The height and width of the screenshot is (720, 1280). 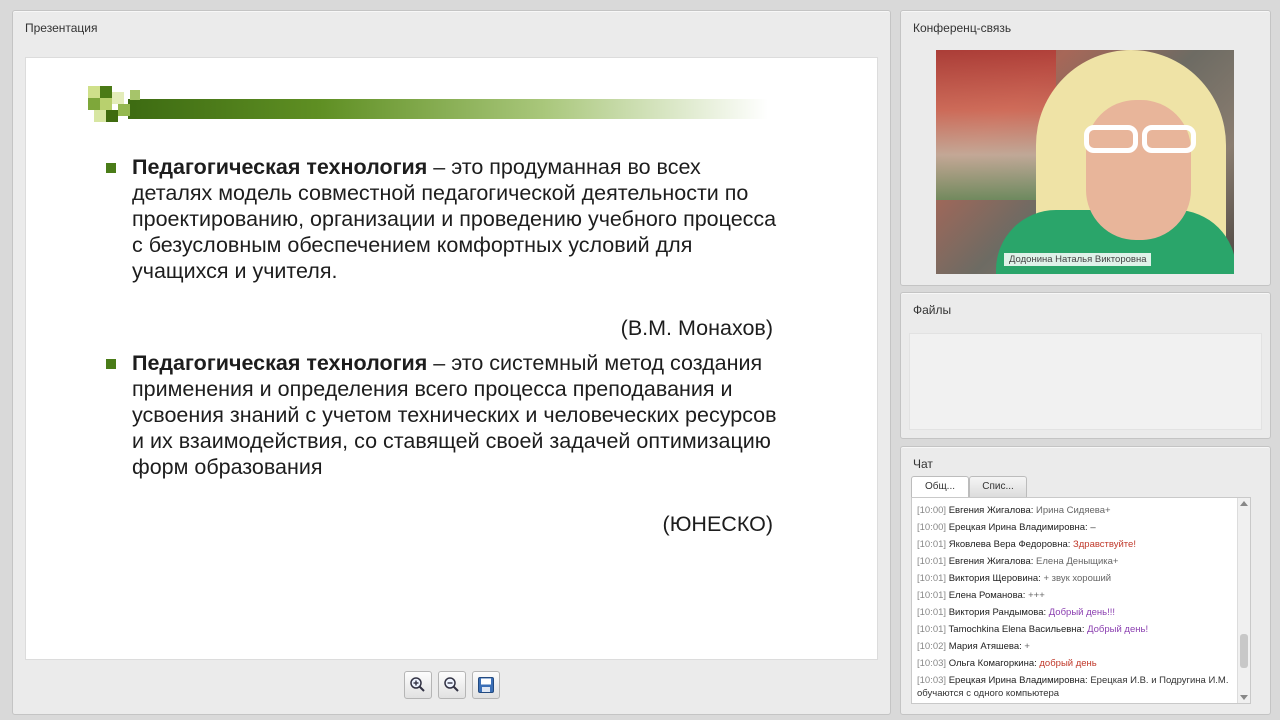 I want to click on message-author: Ольга Комагоркина:, so click(x=992, y=663).